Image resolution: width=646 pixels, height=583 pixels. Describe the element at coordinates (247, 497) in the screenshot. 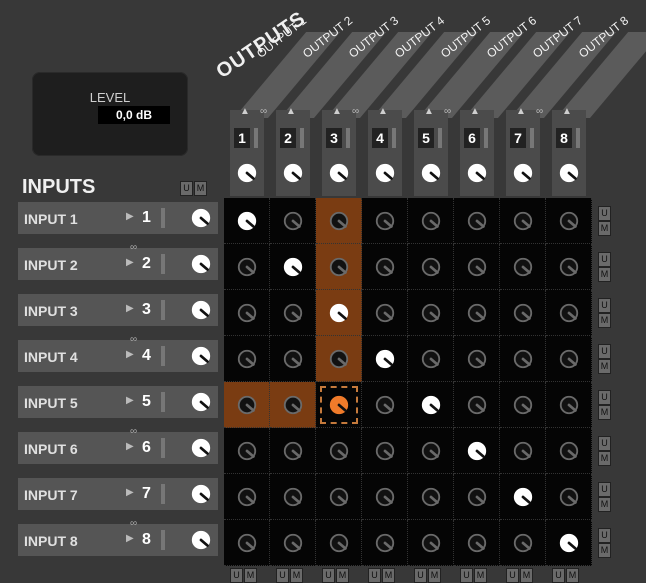

I see `crosspoint-r7-c1` at that location.